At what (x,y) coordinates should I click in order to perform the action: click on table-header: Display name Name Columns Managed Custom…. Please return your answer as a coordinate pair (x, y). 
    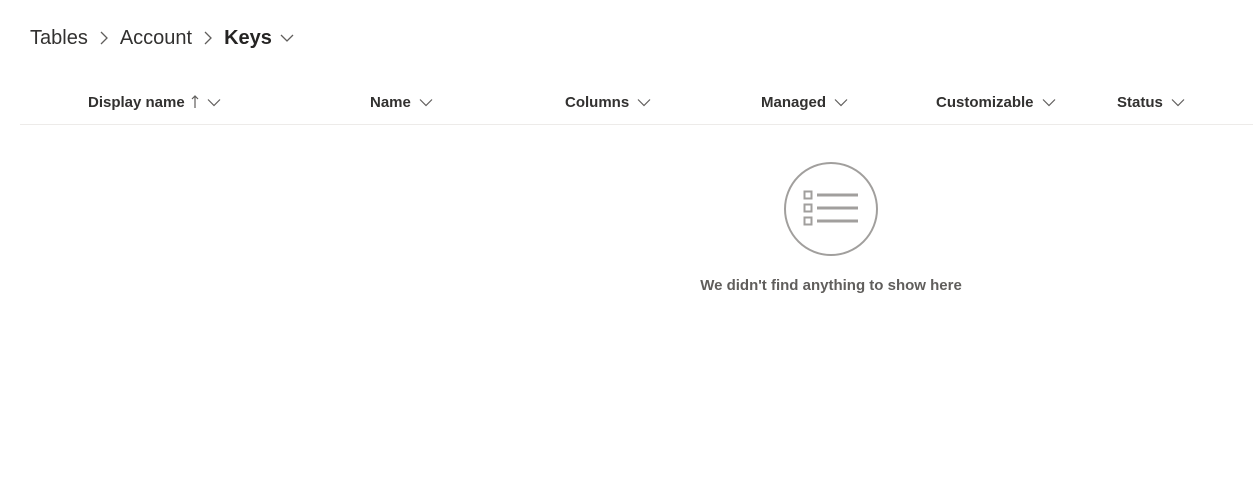
    Looking at the image, I should click on (636, 102).